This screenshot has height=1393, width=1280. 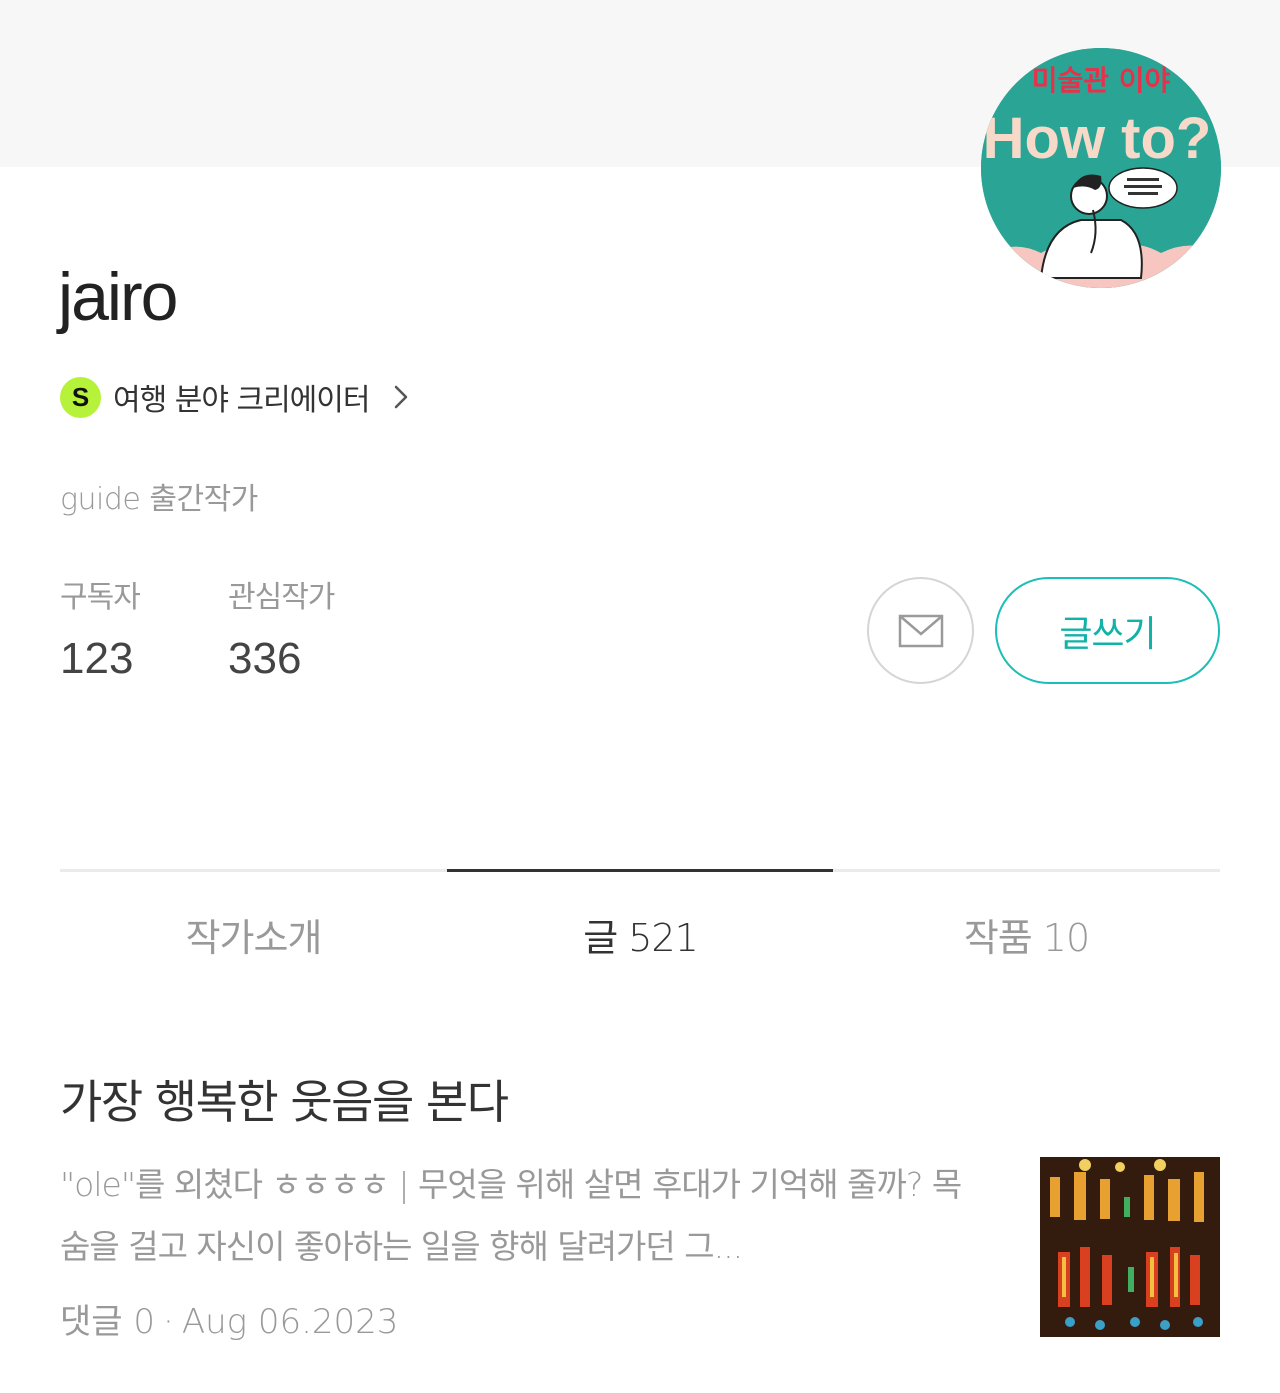 What do you see at coordinates (1101, 80) in the screenshot?
I see `avatar-top-text: 미술관 이야` at bounding box center [1101, 80].